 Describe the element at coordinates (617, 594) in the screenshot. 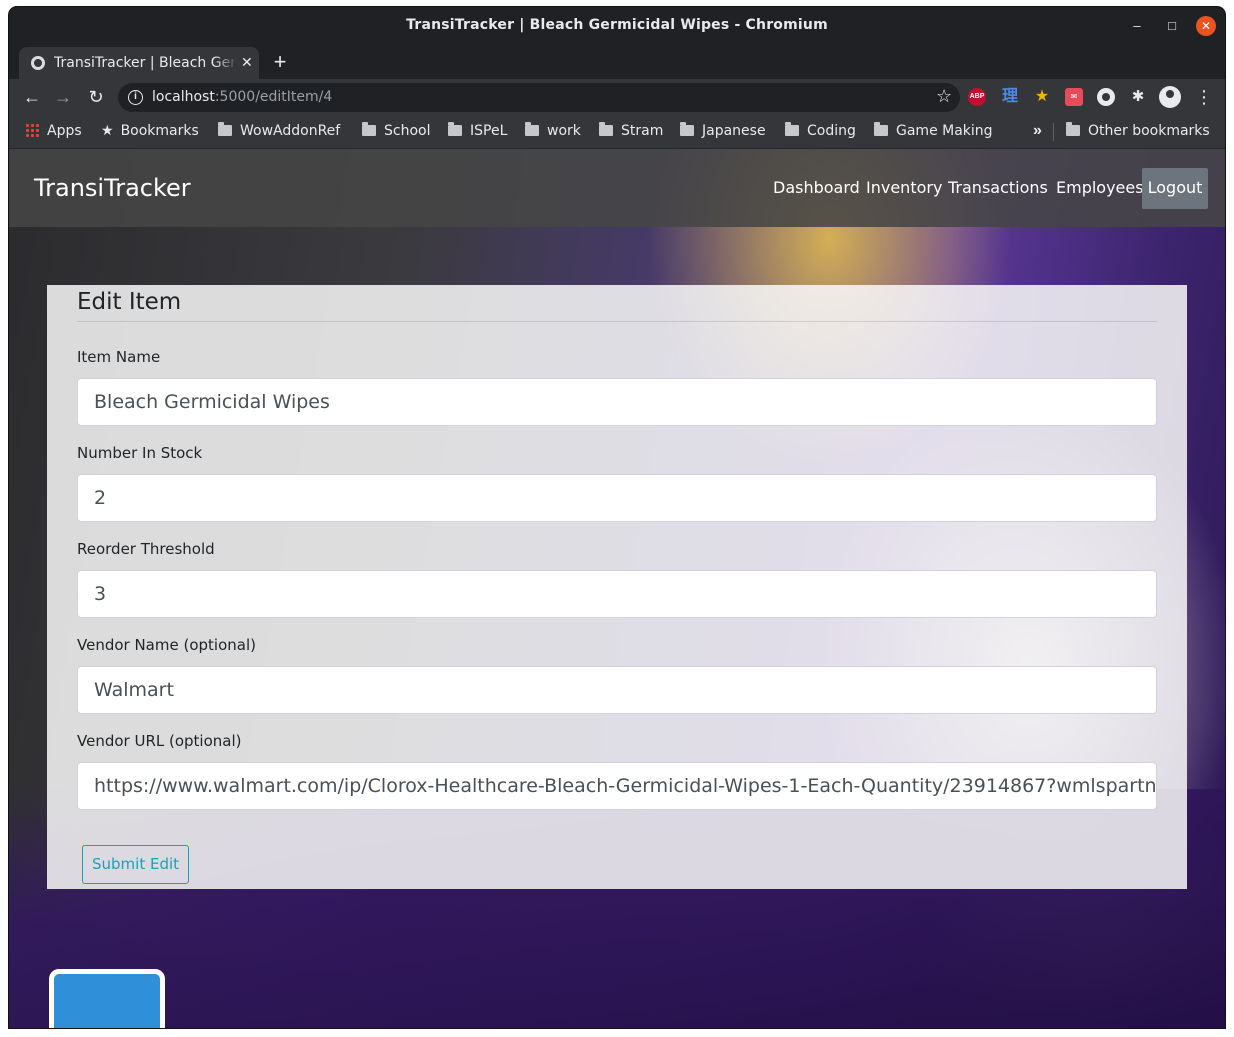

I see `reorder-threshold-input: 3` at that location.